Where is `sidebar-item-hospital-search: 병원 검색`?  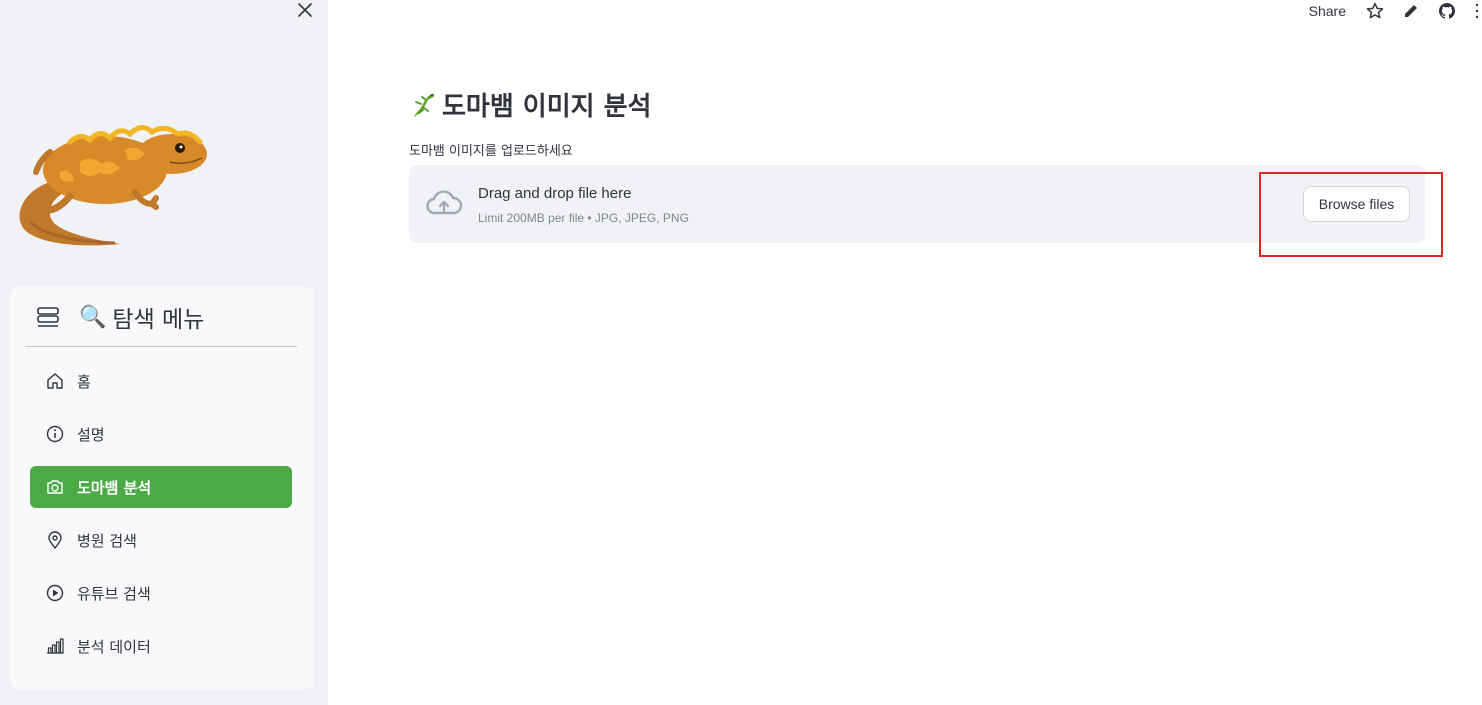
sidebar-item-hospital-search: 병원 검색 is located at coordinates (161, 540).